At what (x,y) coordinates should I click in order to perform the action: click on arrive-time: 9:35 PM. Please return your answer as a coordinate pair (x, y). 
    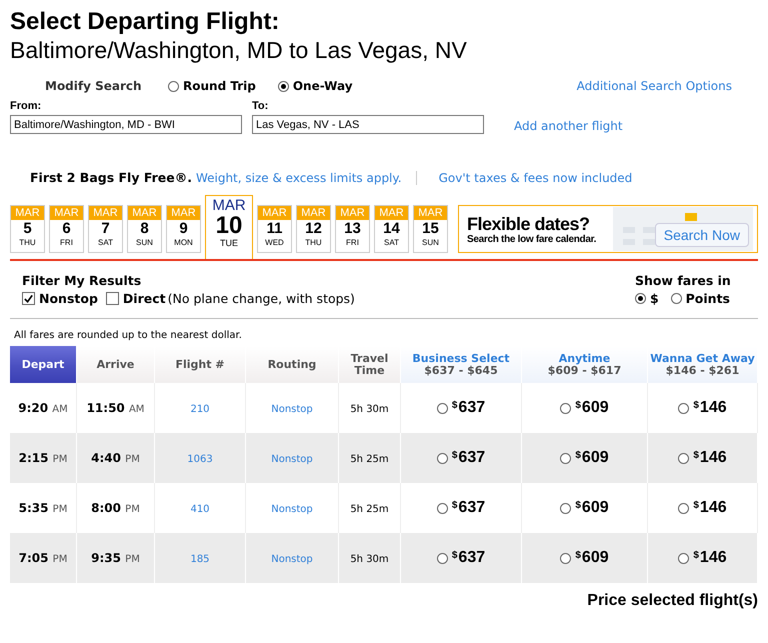
    Looking at the image, I should click on (115, 558).